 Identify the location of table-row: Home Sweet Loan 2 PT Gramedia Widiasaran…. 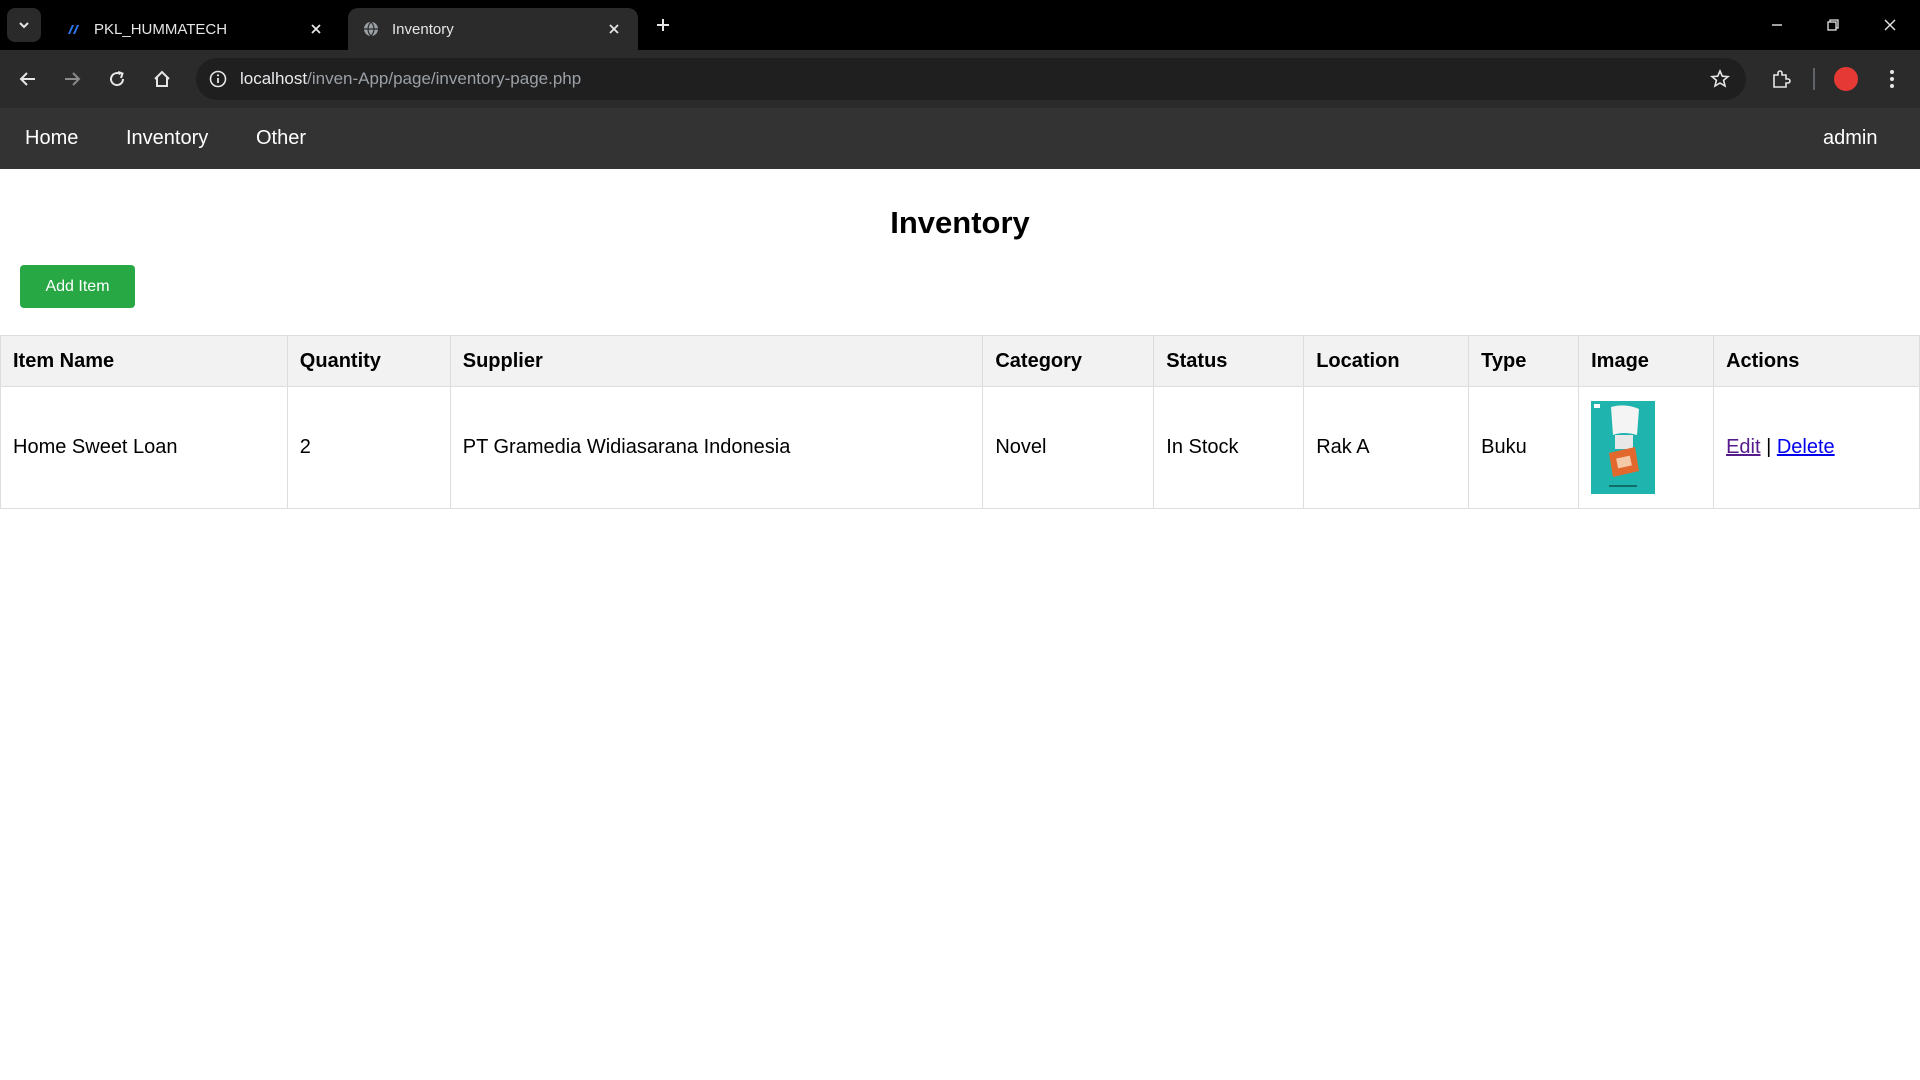
(960, 447).